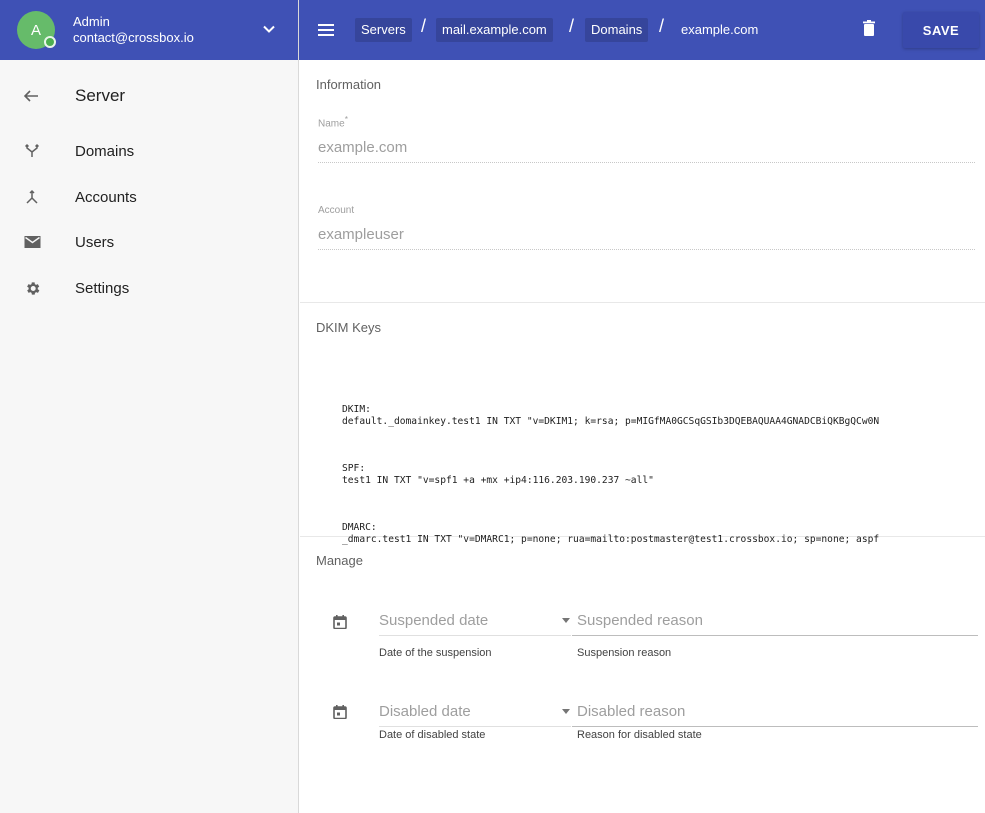 The width and height of the screenshot is (985, 813). What do you see at coordinates (775, 635) in the screenshot?
I see `suspended-reason-underline` at bounding box center [775, 635].